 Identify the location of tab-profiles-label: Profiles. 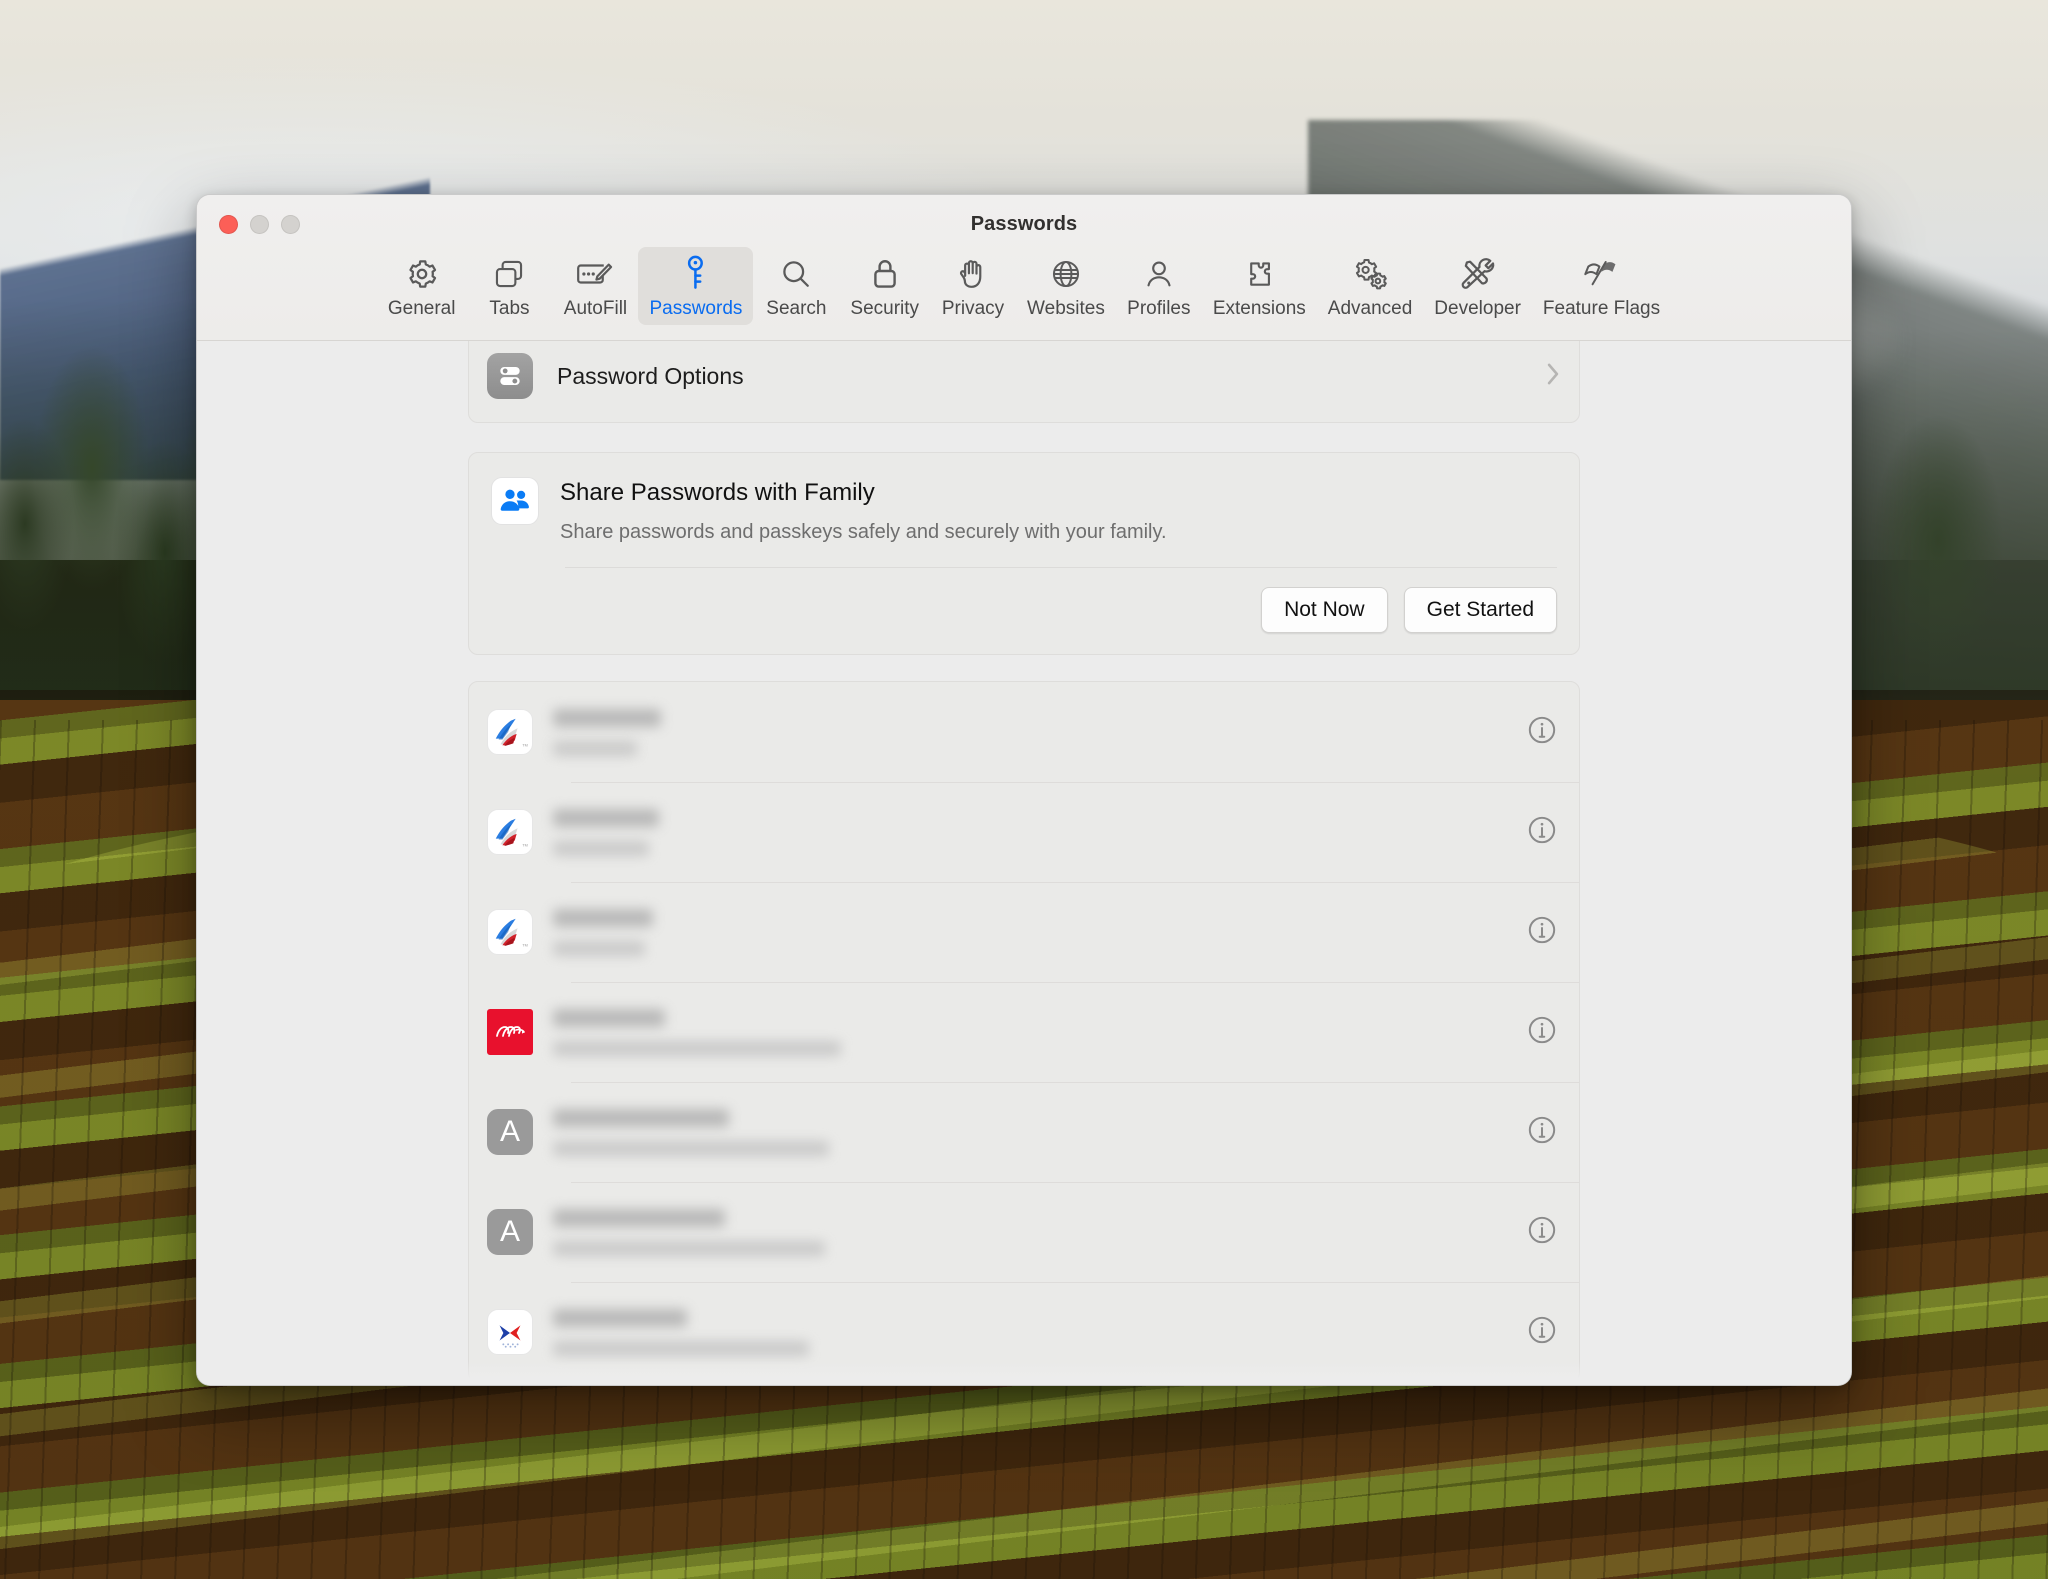
(1159, 308).